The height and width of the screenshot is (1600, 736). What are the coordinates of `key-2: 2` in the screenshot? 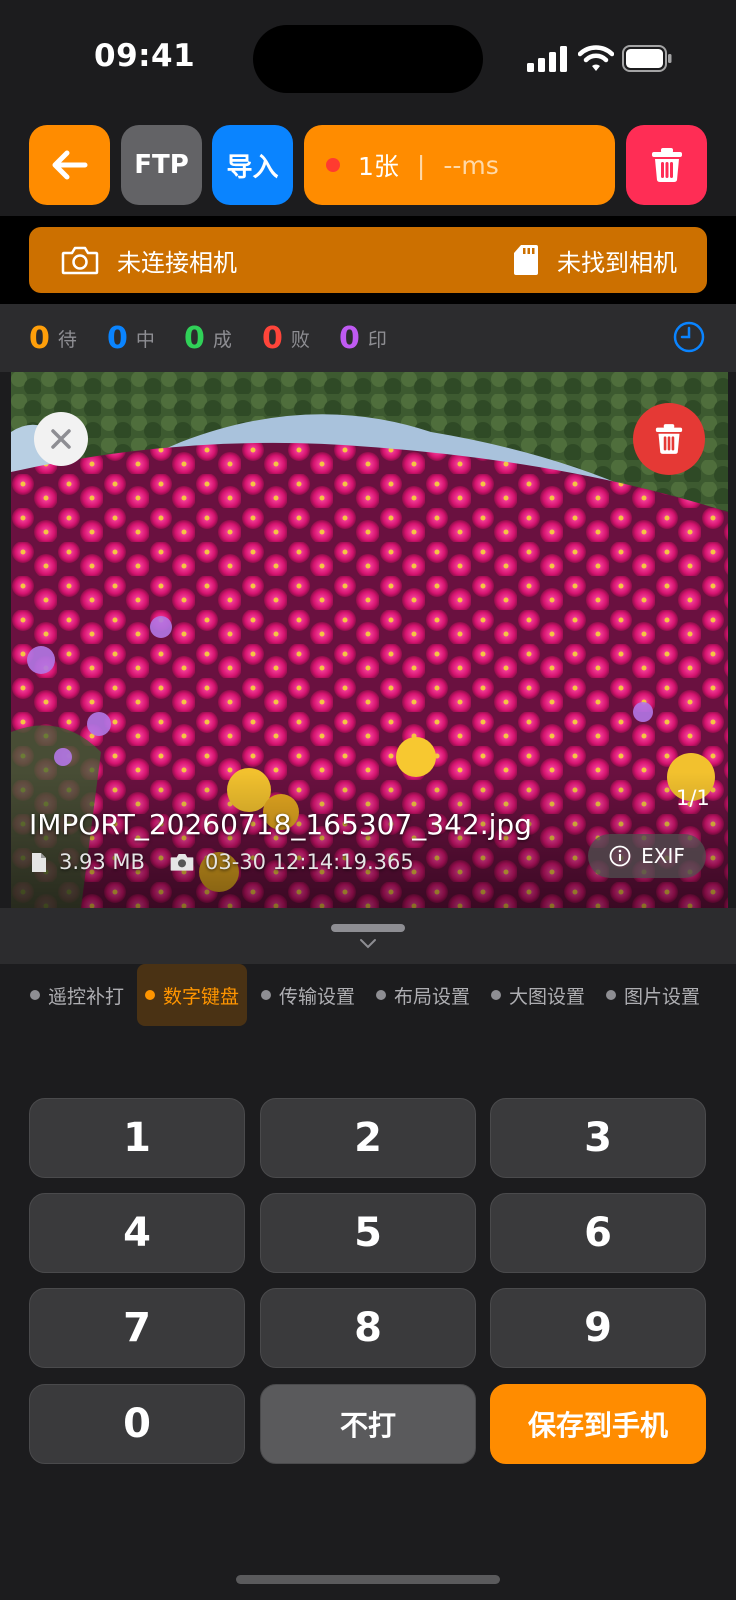 It's located at (368, 1138).